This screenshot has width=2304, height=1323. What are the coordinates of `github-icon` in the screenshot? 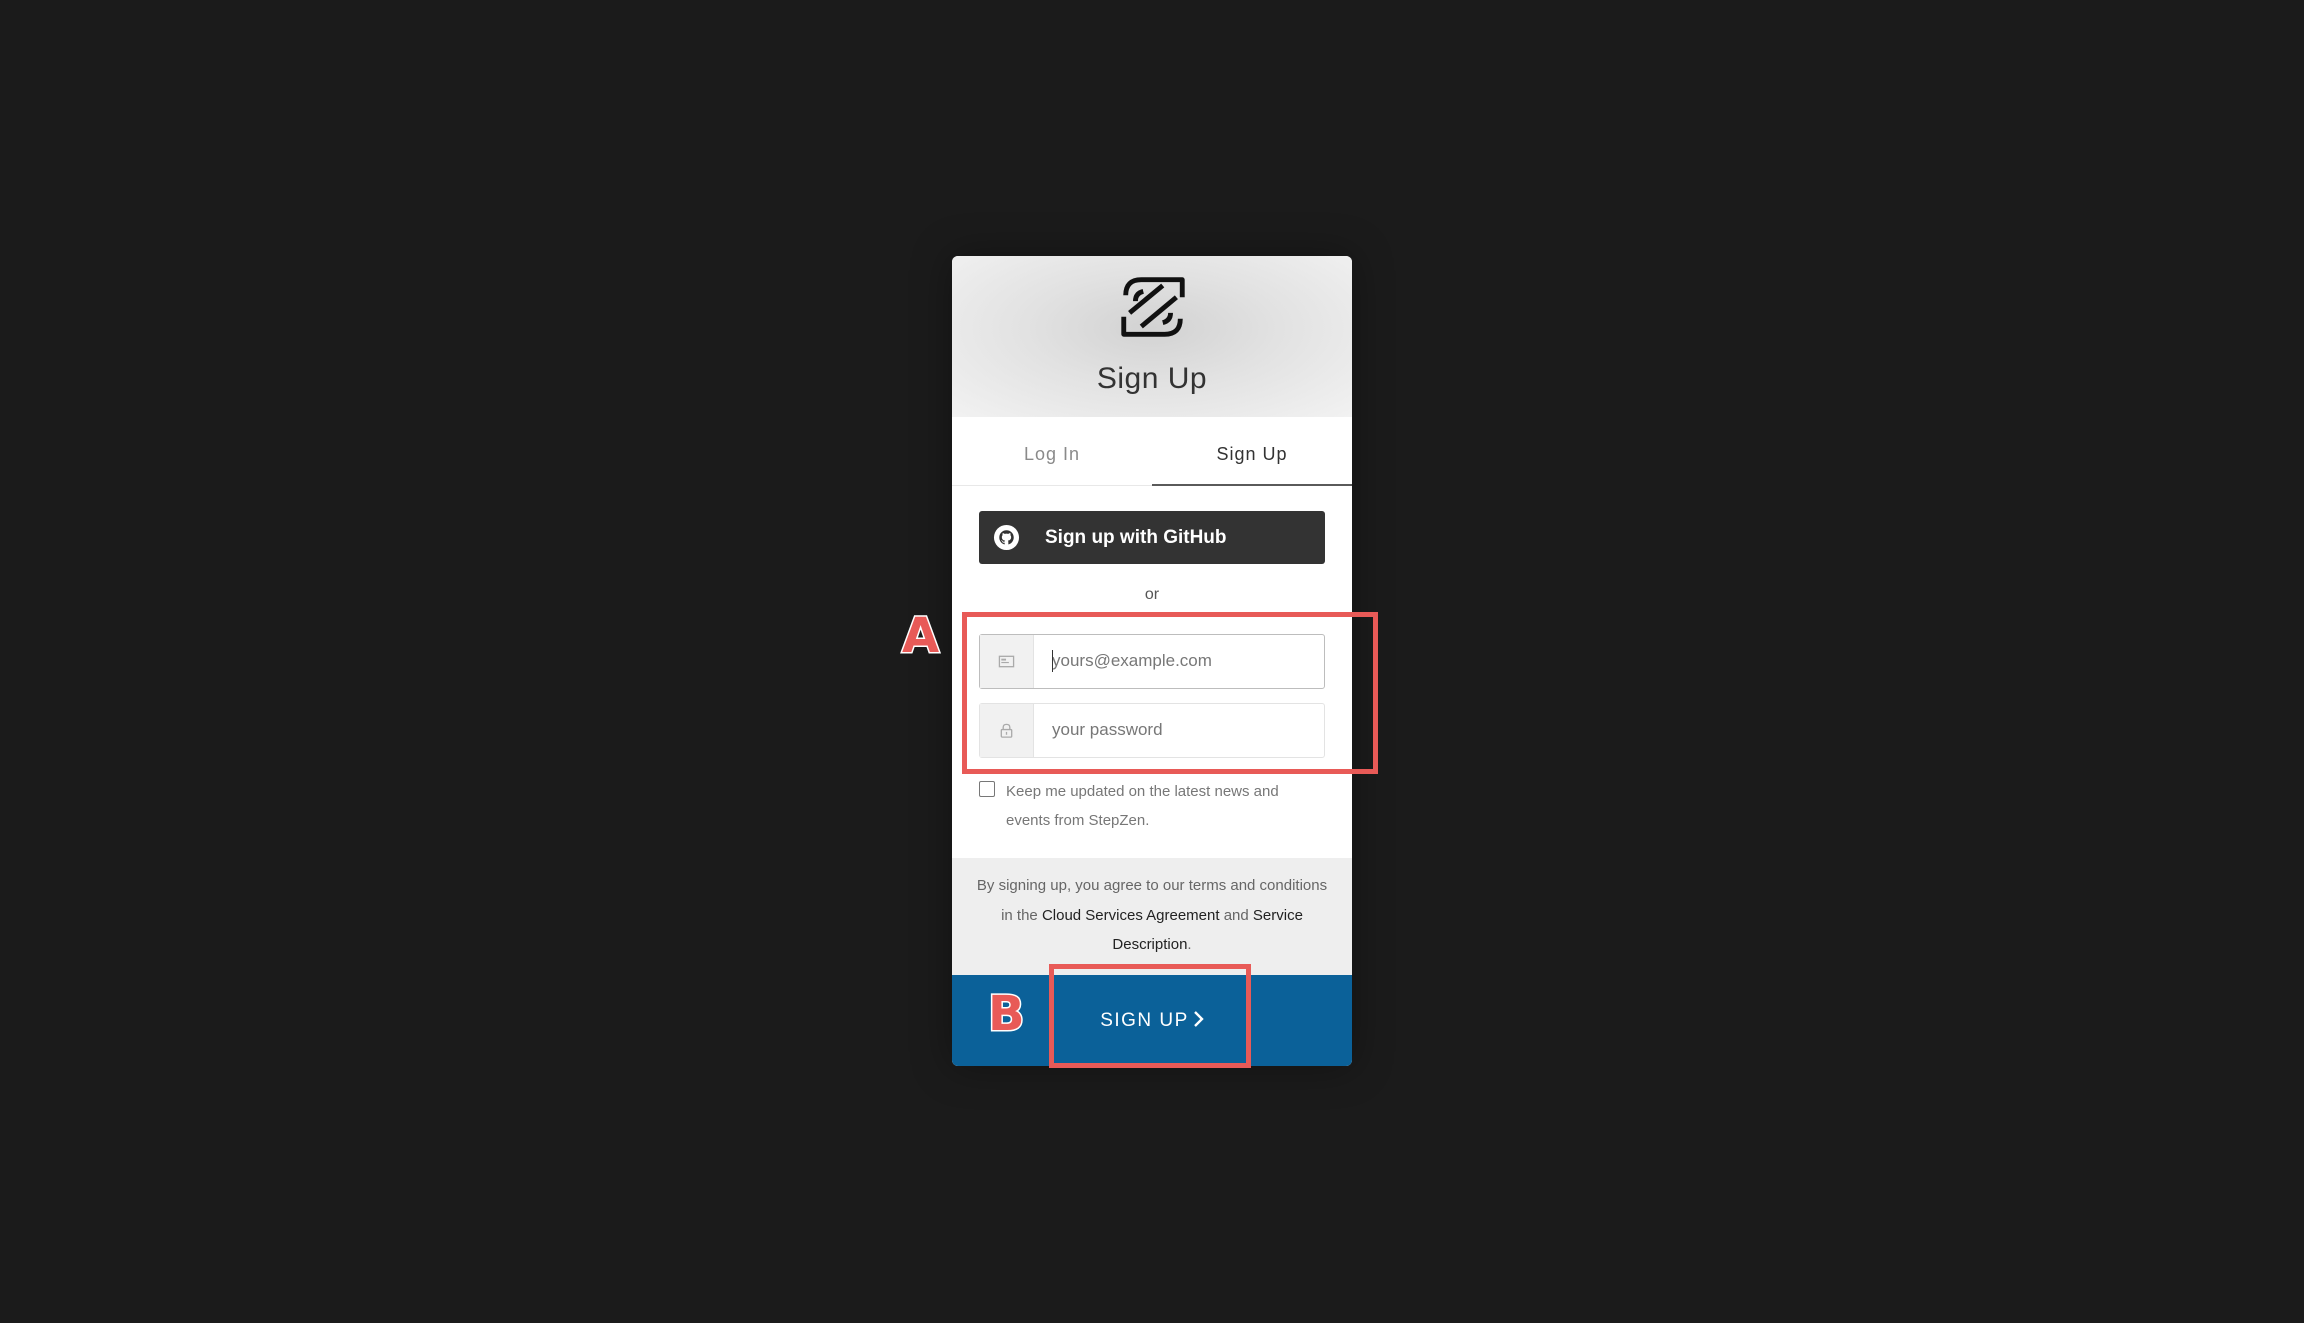 It's located at (1006, 537).